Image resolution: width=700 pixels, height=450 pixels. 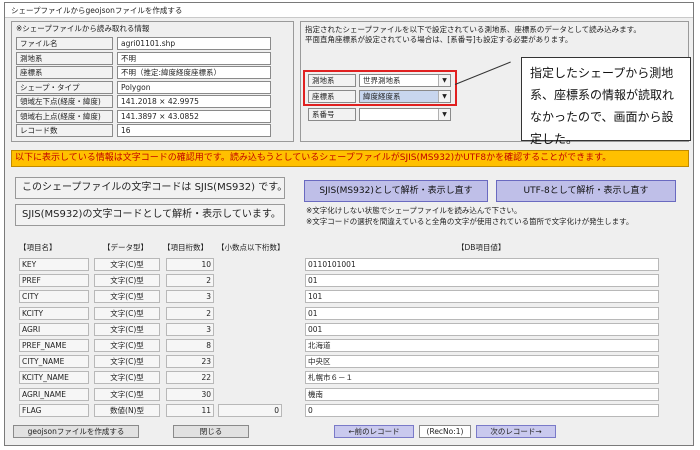 What do you see at coordinates (64, 58) in the screenshot?
I see `info-label: 測地系` at bounding box center [64, 58].